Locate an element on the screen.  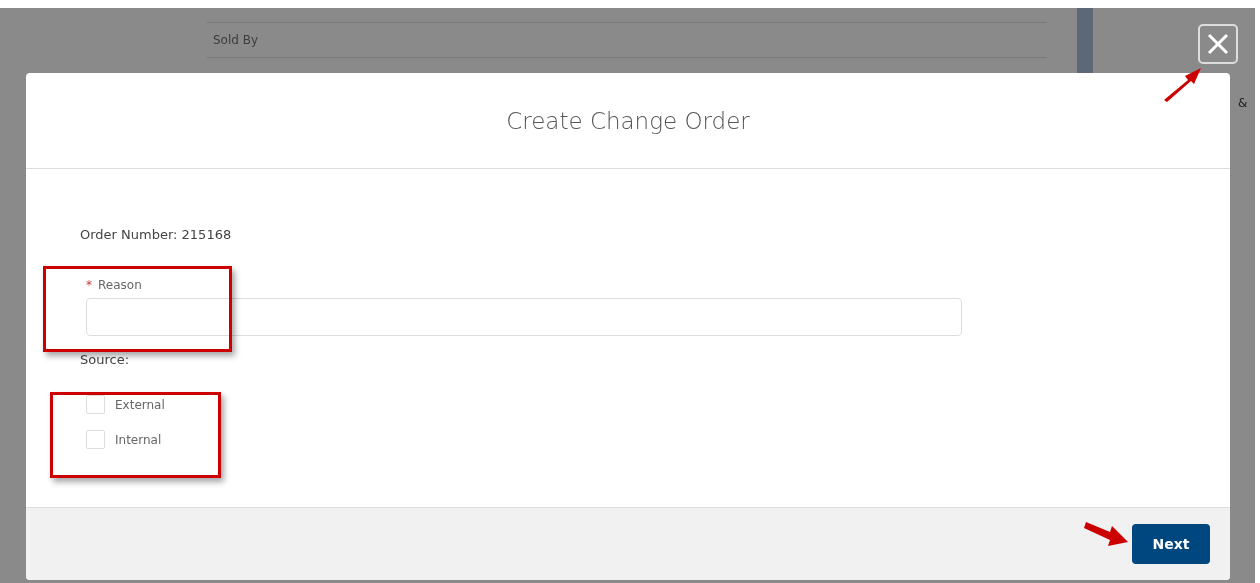
modal-title: Create Change Order is located at coordinates (628, 120).